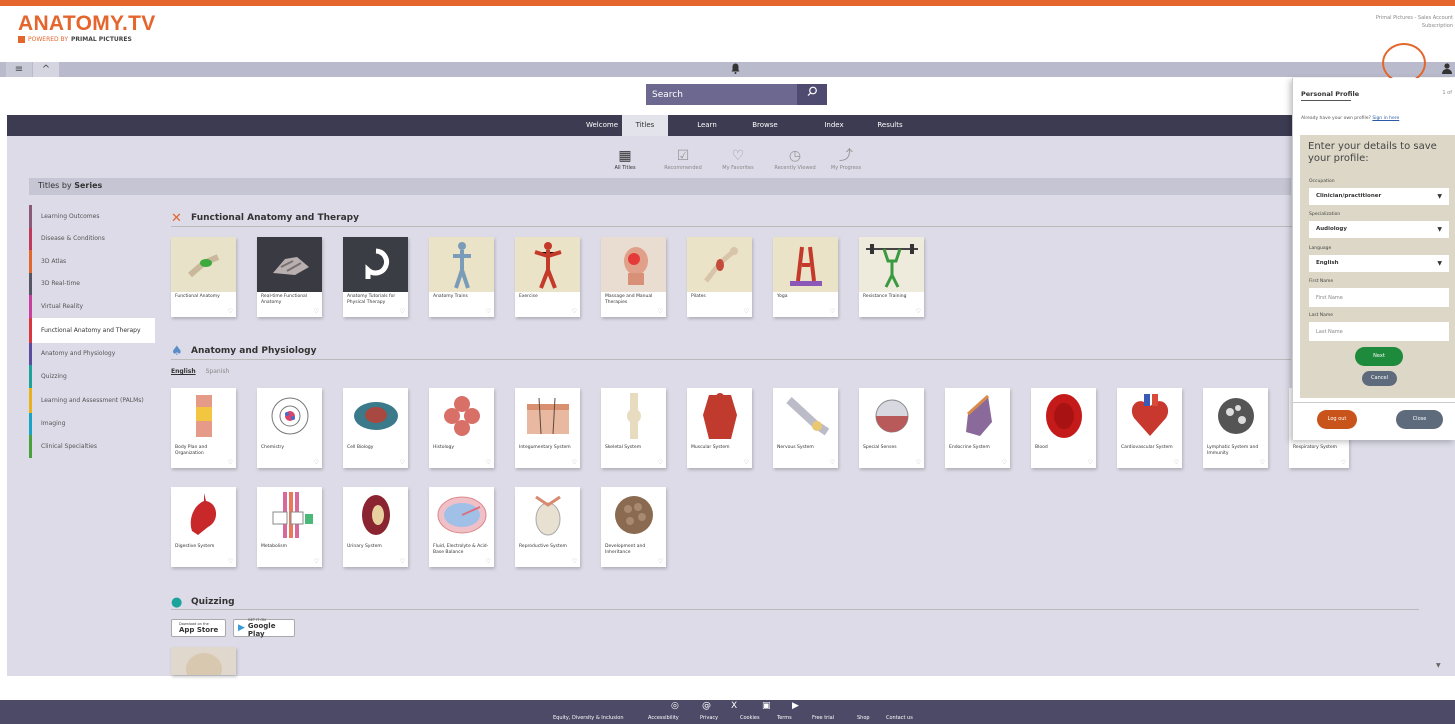  I want to click on user-icon, so click(1447, 70).